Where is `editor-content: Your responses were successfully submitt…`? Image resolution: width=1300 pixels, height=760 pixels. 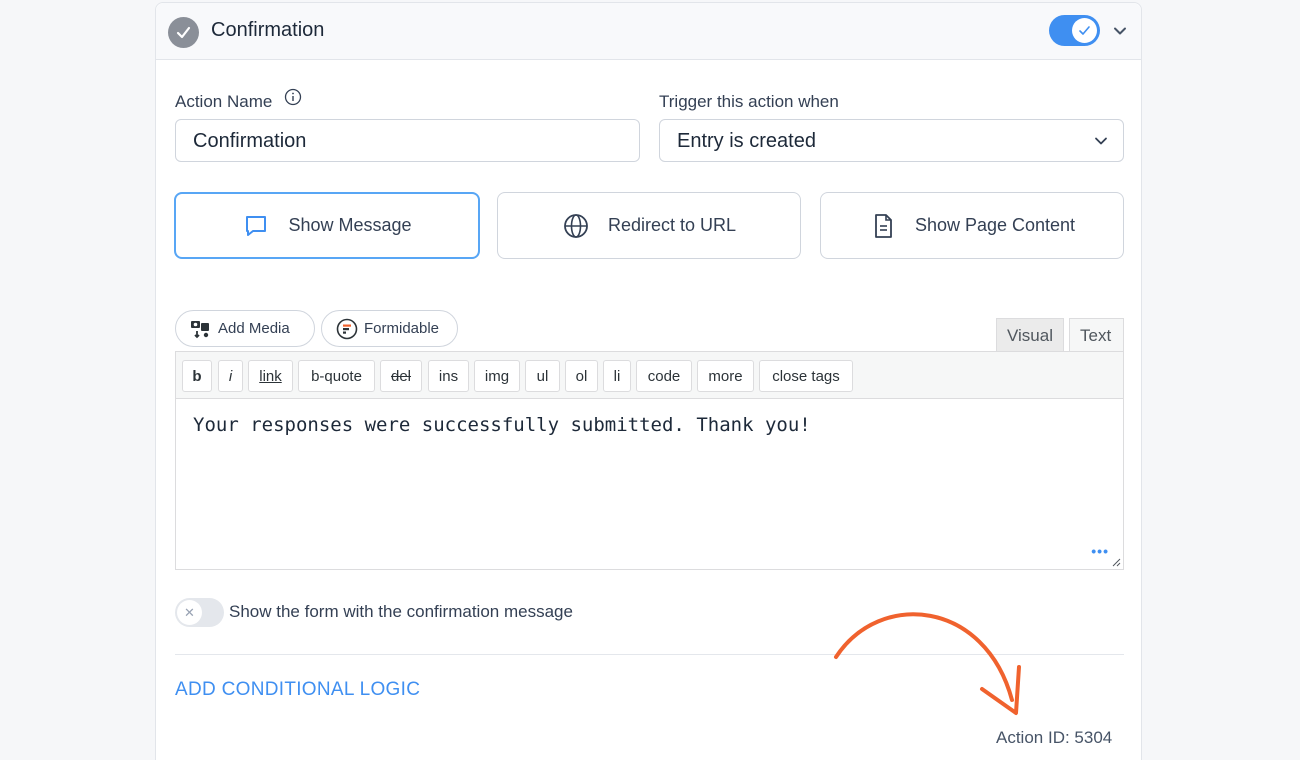 editor-content: Your responses were successfully submitt… is located at coordinates (502, 425).